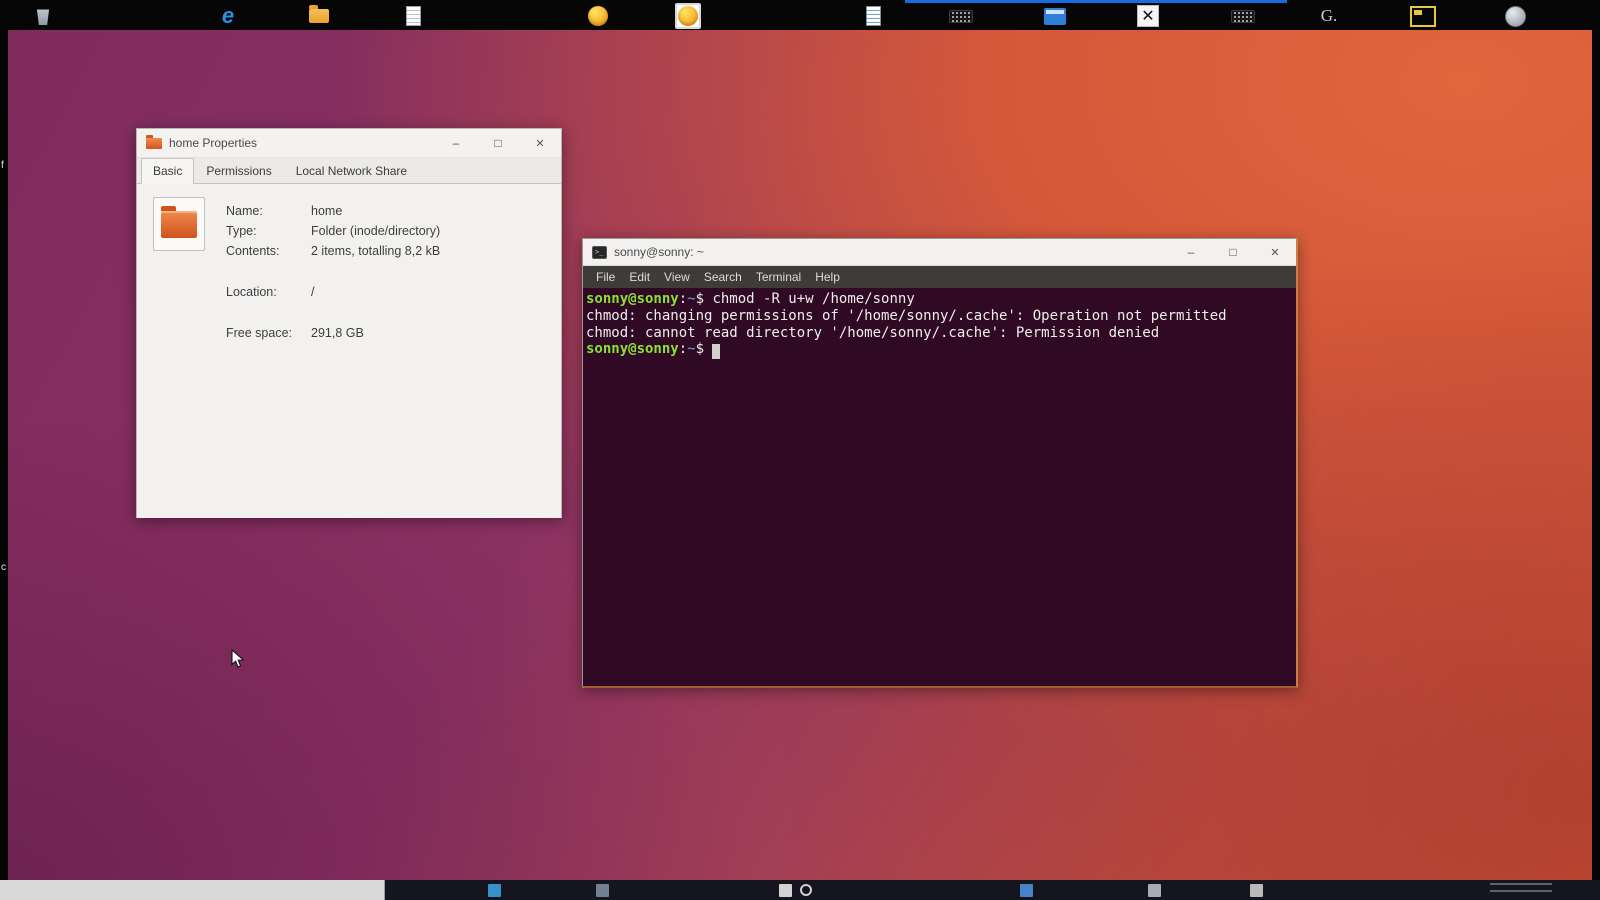 The height and width of the screenshot is (900, 1600). Describe the element at coordinates (351, 171) in the screenshot. I see `tab-local-network-share: Local Network Share` at that location.